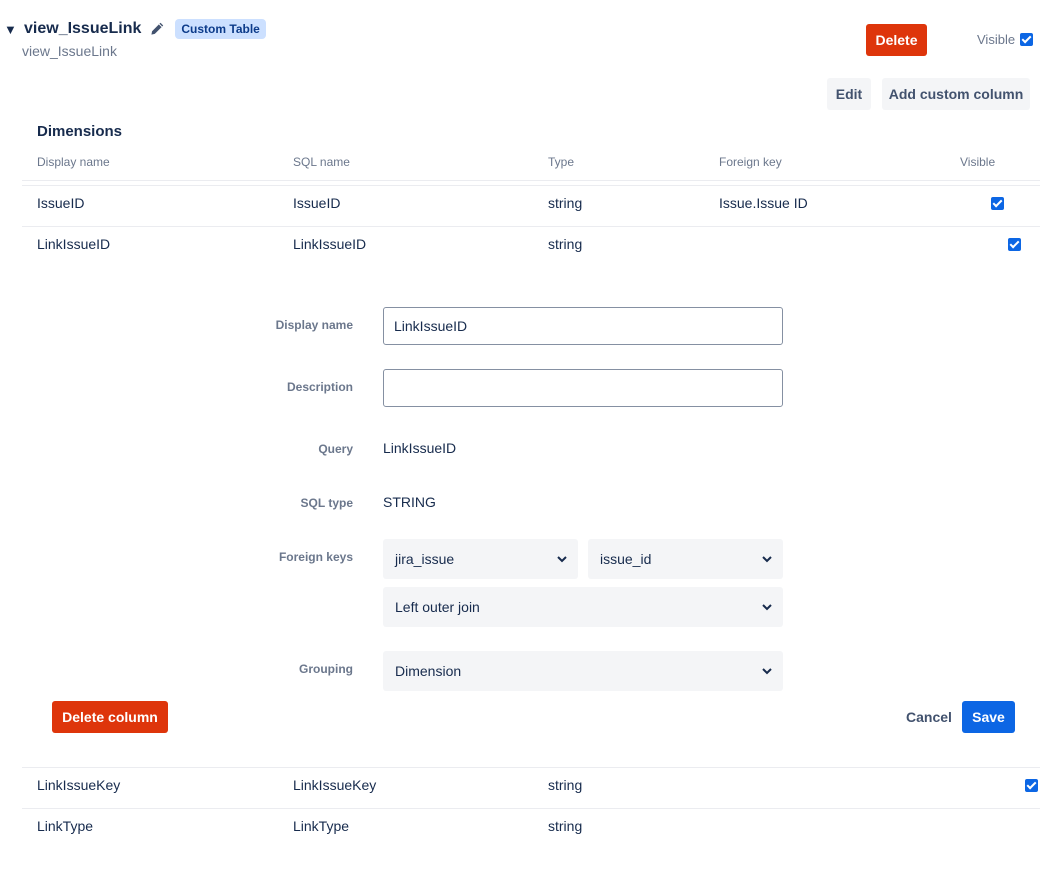 The width and height of the screenshot is (1040, 870). Describe the element at coordinates (321, 826) in the screenshot. I see `row-sql-name: LinkType` at that location.